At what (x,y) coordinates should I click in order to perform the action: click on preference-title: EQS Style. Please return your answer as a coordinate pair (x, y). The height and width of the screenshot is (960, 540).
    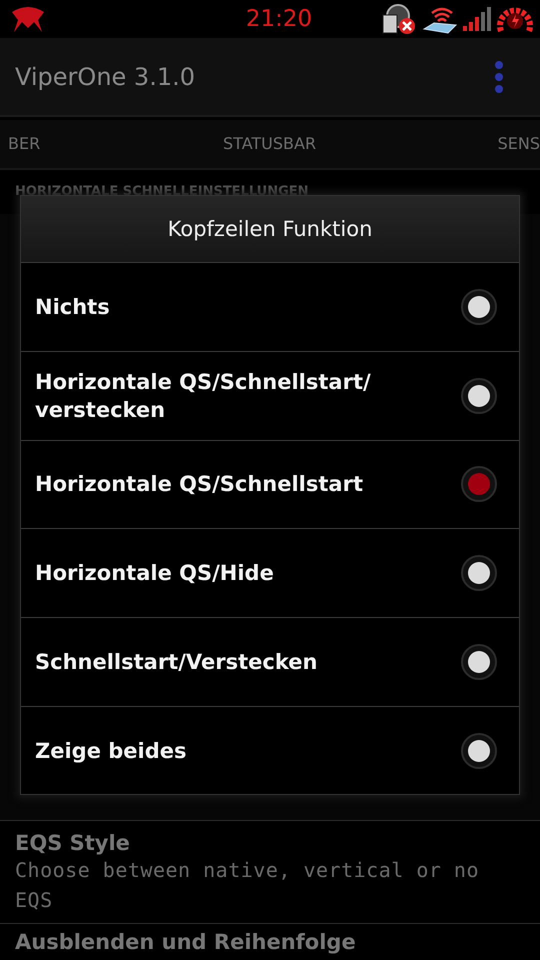
    Looking at the image, I should click on (73, 843).